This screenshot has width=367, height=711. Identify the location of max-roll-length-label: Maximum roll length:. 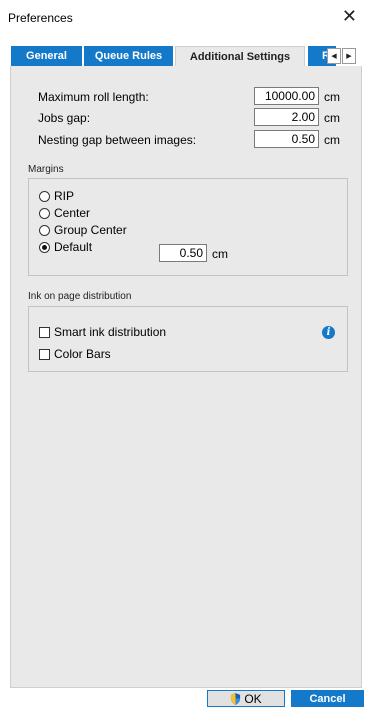
(93, 97).